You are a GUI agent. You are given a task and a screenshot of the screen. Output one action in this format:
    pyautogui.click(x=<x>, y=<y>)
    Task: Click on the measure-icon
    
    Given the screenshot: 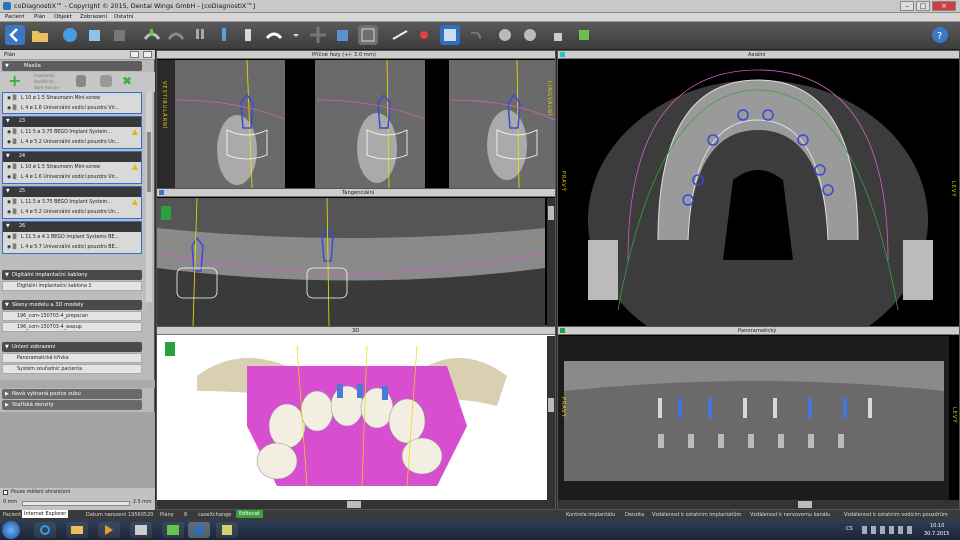 What is the action you would take?
    pyautogui.click(x=400, y=35)
    